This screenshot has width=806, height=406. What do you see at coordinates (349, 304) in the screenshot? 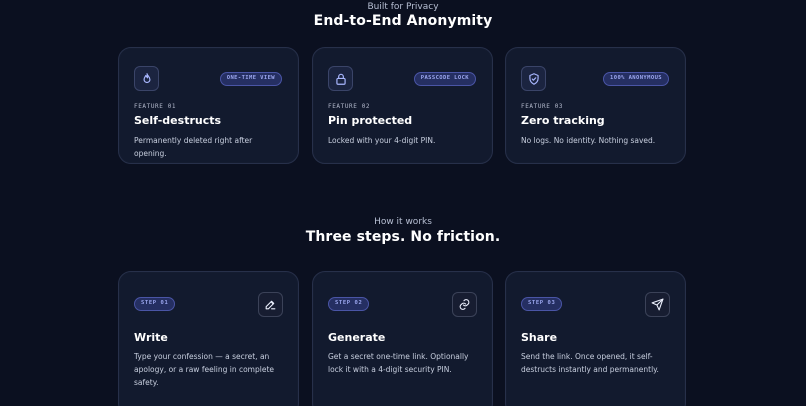
I see `step-badge: STEP 02` at bounding box center [349, 304].